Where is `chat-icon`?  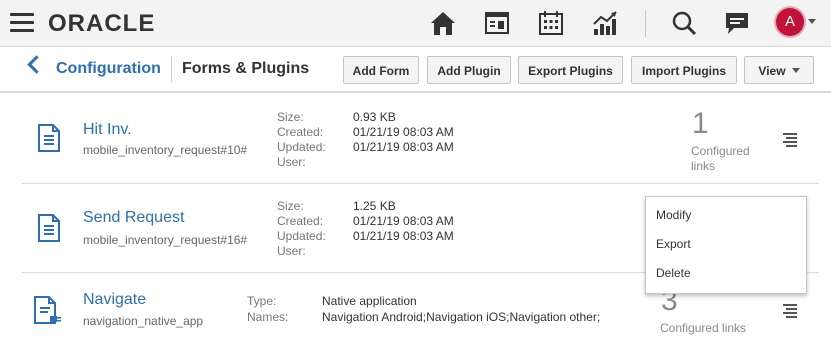
chat-icon is located at coordinates (737, 23).